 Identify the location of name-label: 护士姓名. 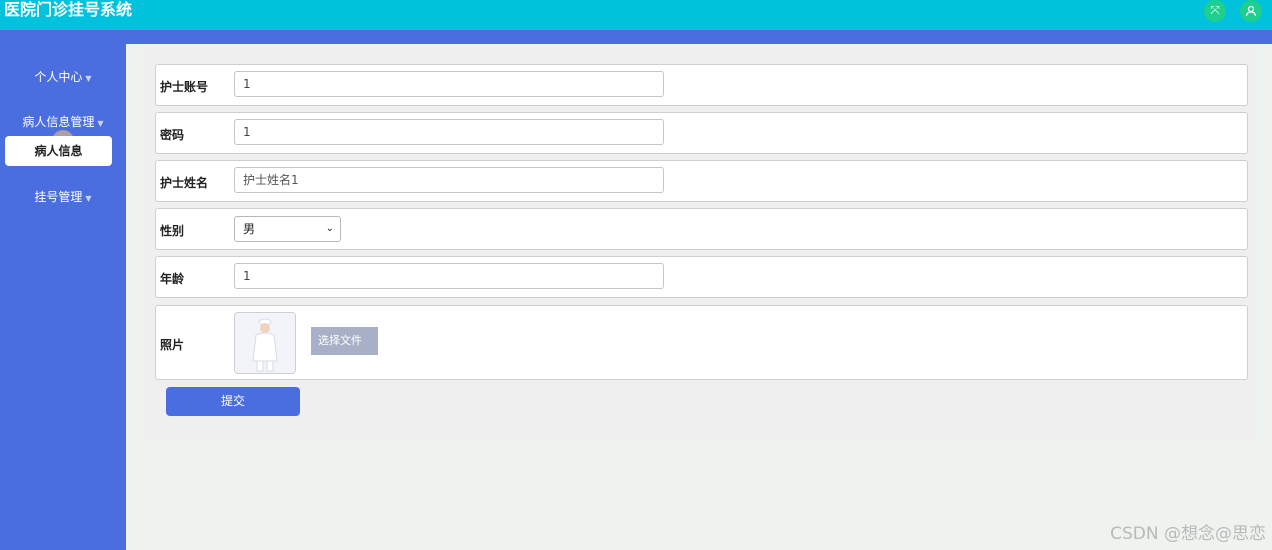
(184, 183).